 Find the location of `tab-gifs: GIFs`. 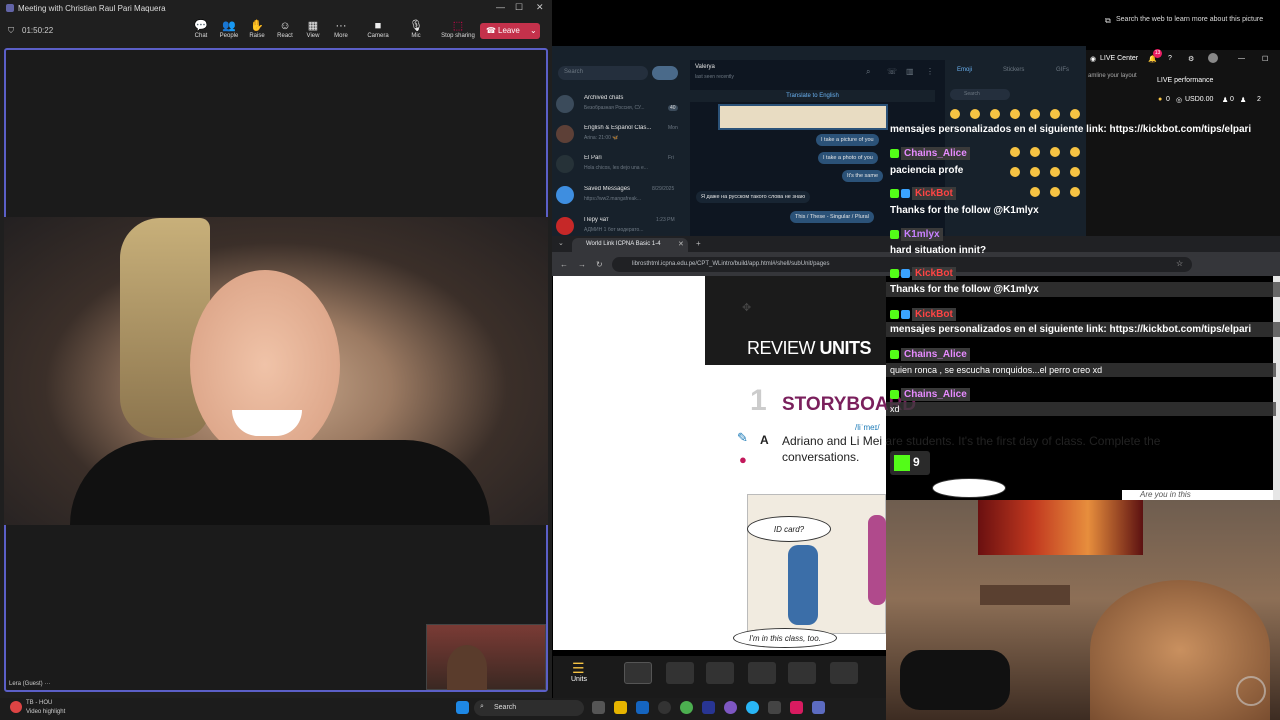

tab-gifs: GIFs is located at coordinates (1062, 70).